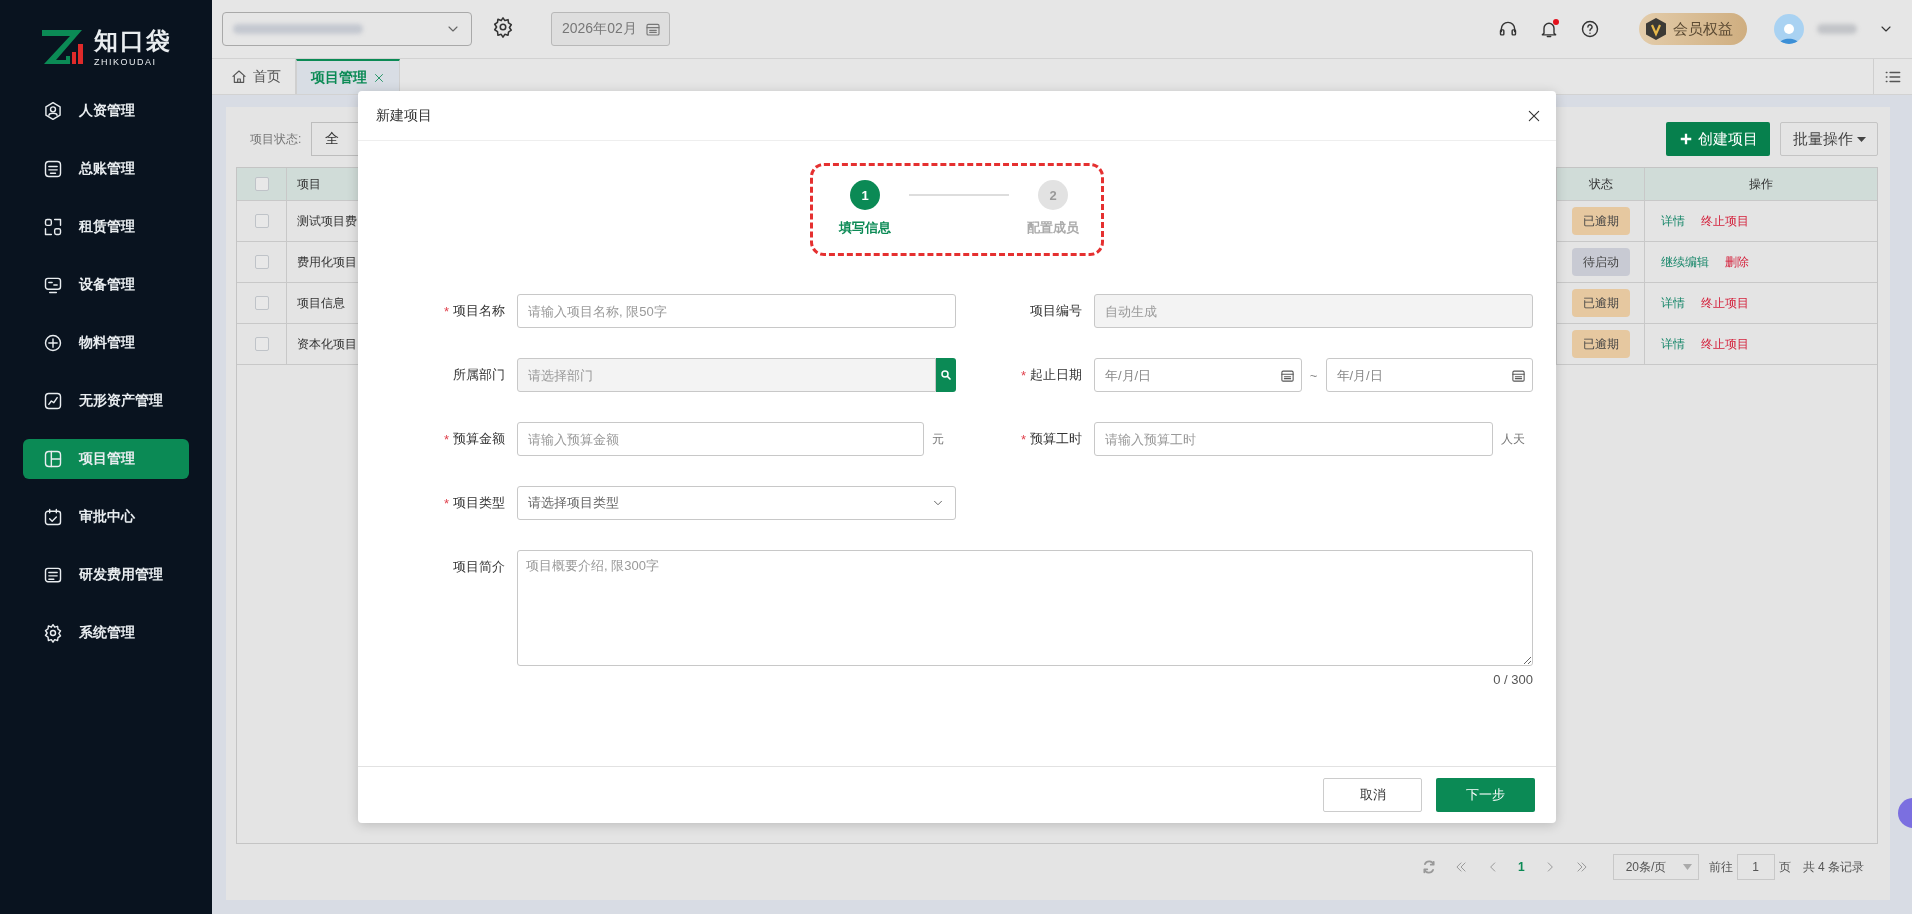 The width and height of the screenshot is (1912, 914). Describe the element at coordinates (347, 29) in the screenshot. I see `company-select` at that location.